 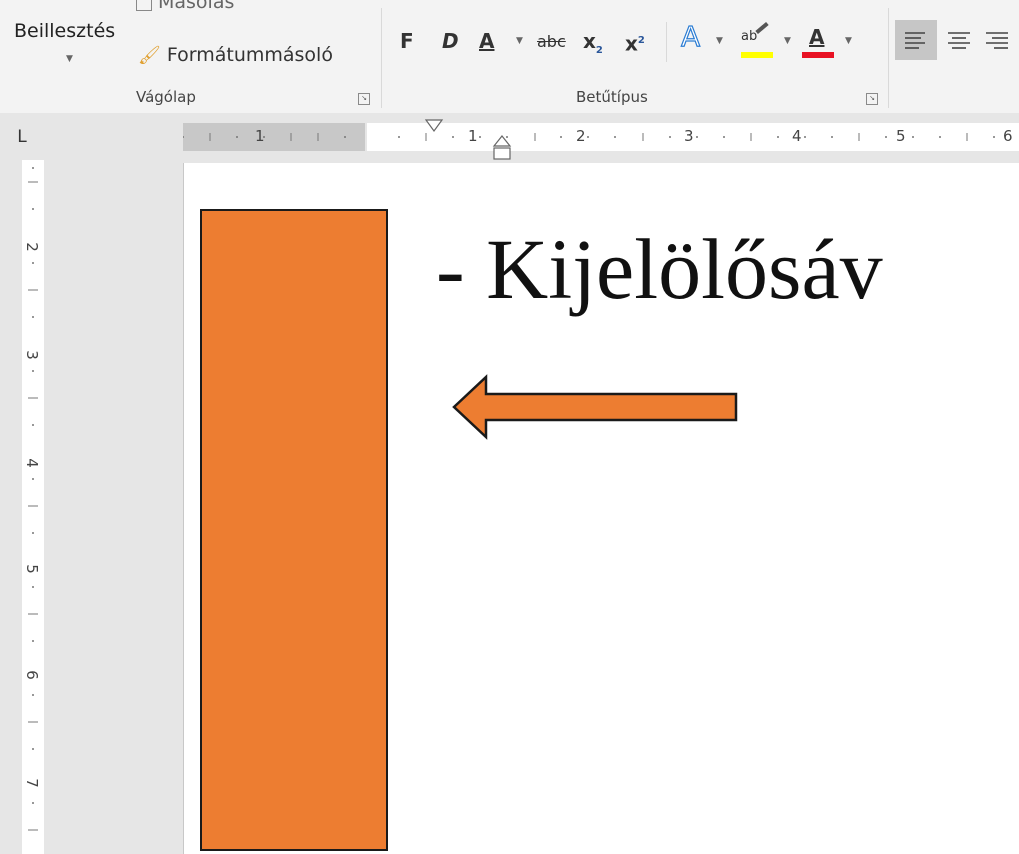 What do you see at coordinates (31, 355) in the screenshot?
I see `vruler-number: 3` at bounding box center [31, 355].